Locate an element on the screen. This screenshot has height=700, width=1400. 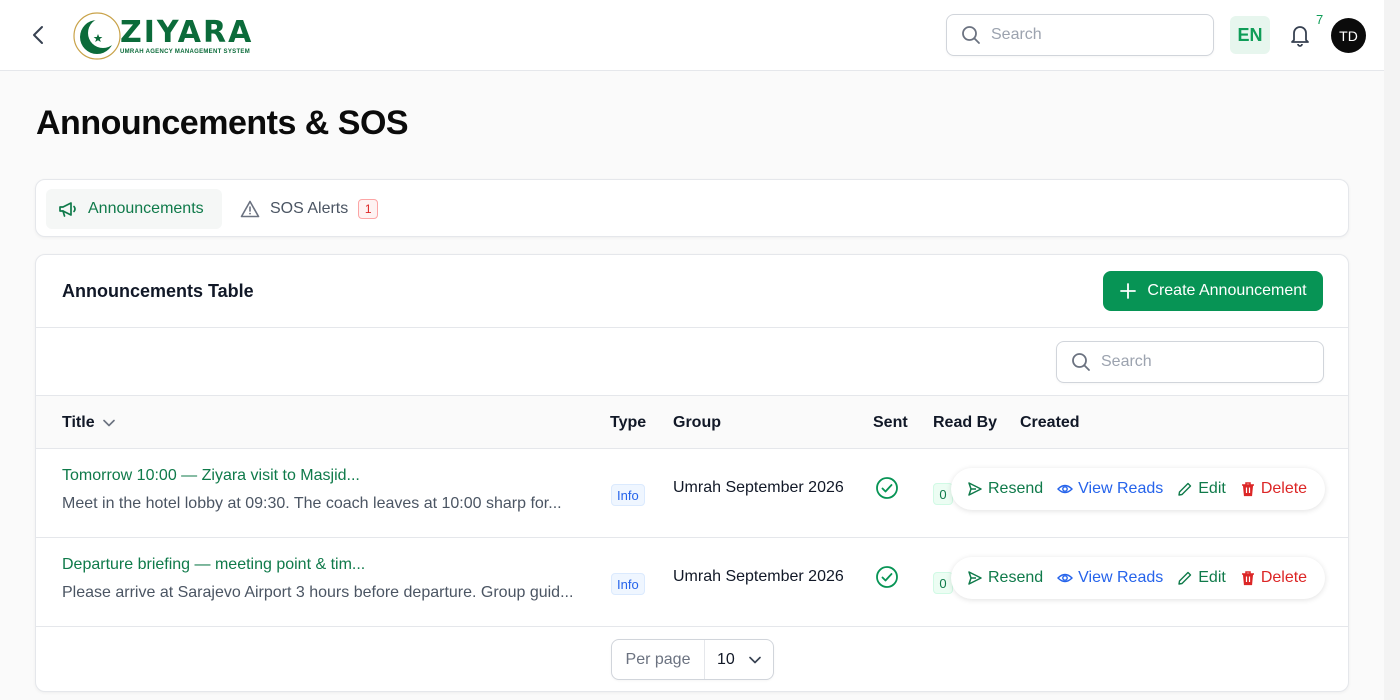
language-switcher: EN is located at coordinates (1250, 35).